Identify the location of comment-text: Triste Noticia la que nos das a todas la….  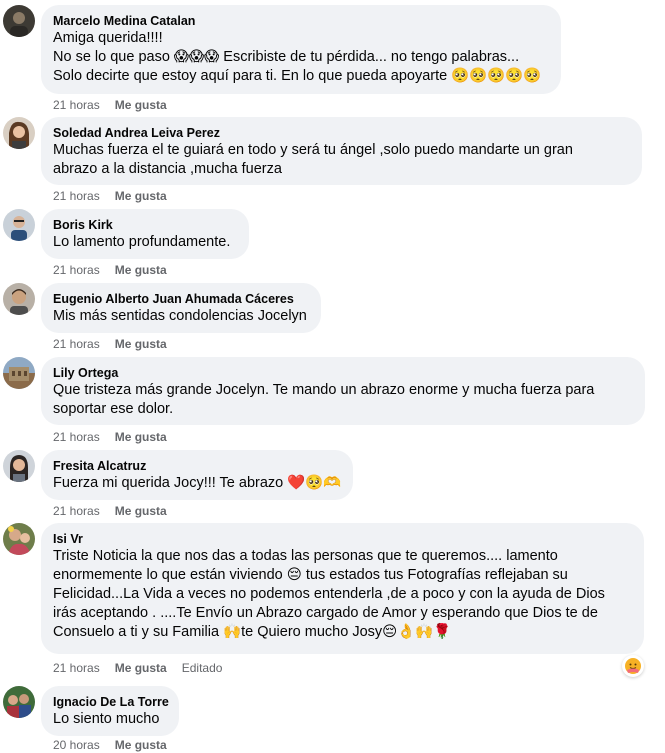
(329, 594).